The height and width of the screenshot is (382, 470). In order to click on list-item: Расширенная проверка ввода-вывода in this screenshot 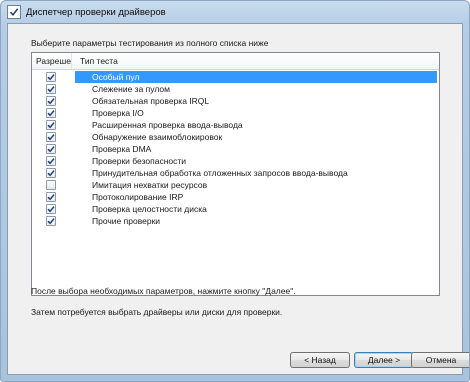, I will do `click(235, 125)`.